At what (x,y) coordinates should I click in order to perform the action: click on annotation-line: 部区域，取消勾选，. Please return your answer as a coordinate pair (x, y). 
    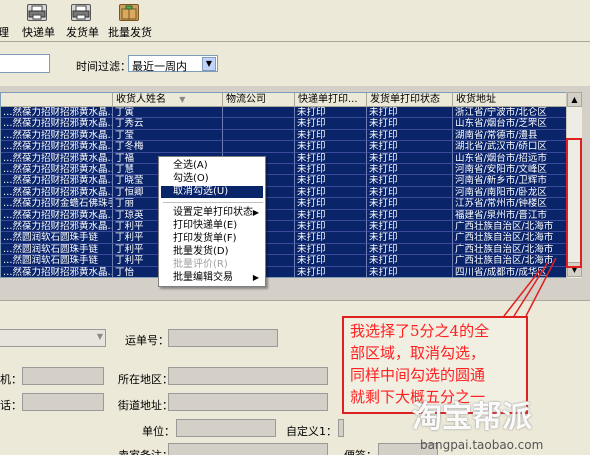
    Looking at the image, I should click on (418, 353).